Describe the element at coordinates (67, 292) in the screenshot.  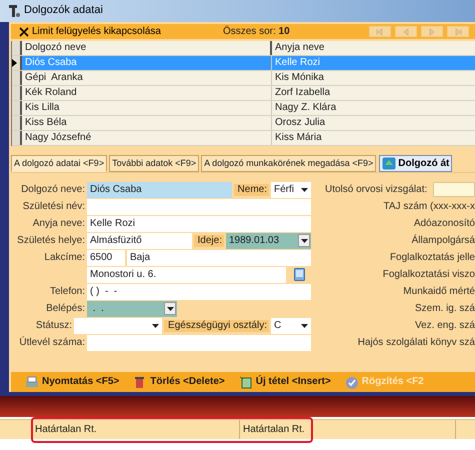
I see `field-label: Telefon:` at that location.